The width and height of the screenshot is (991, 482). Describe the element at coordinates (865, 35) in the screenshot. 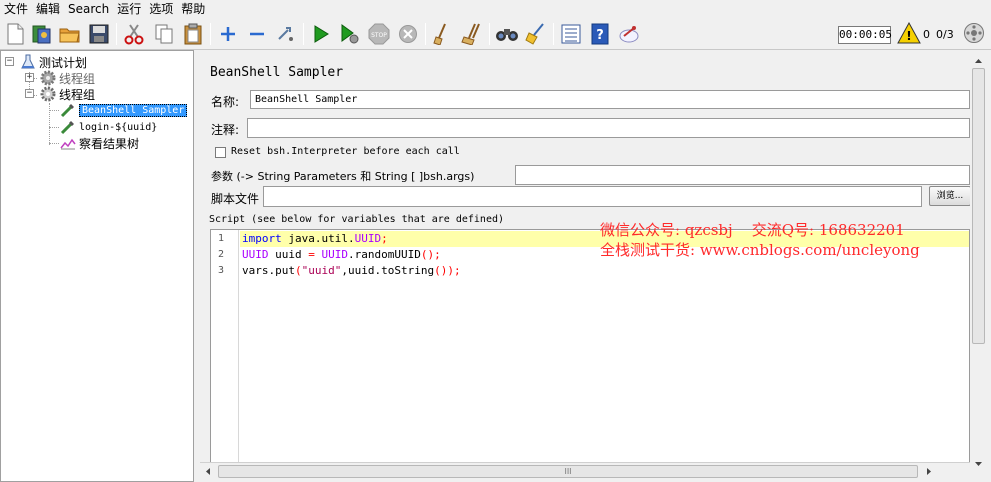

I see `elapsed-time: 00:00:05` at that location.